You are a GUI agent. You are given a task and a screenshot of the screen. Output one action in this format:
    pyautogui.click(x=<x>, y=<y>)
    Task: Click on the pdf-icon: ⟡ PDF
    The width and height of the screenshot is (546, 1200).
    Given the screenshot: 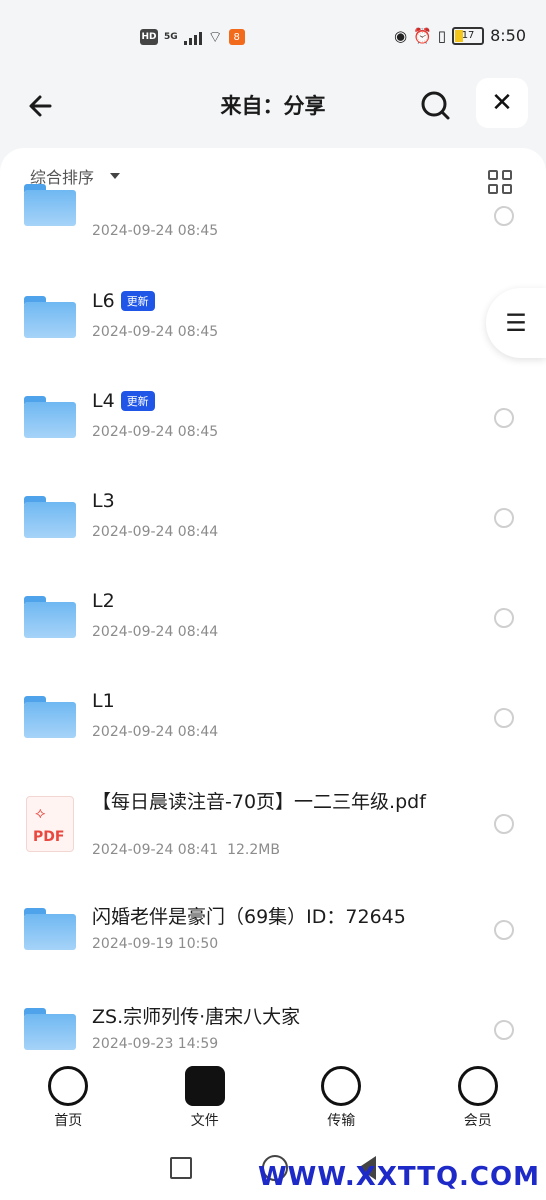 What is the action you would take?
    pyautogui.click(x=50, y=824)
    